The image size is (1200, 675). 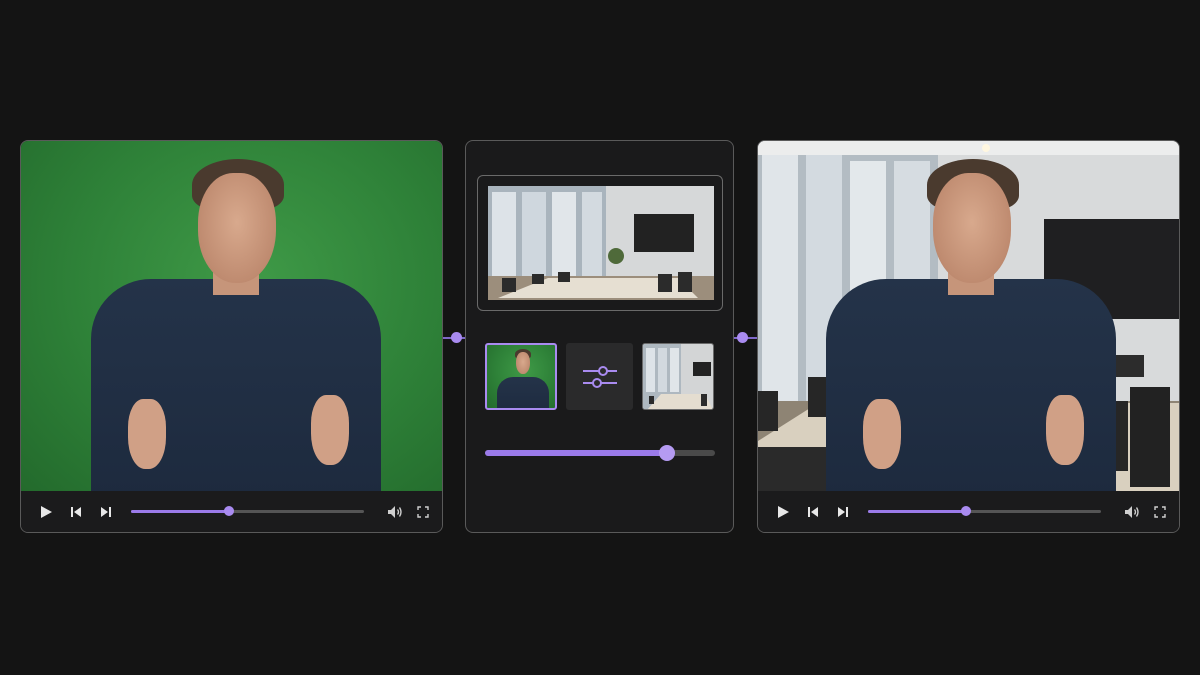 I want to click on thumbnail-office-background, so click(x=678, y=376).